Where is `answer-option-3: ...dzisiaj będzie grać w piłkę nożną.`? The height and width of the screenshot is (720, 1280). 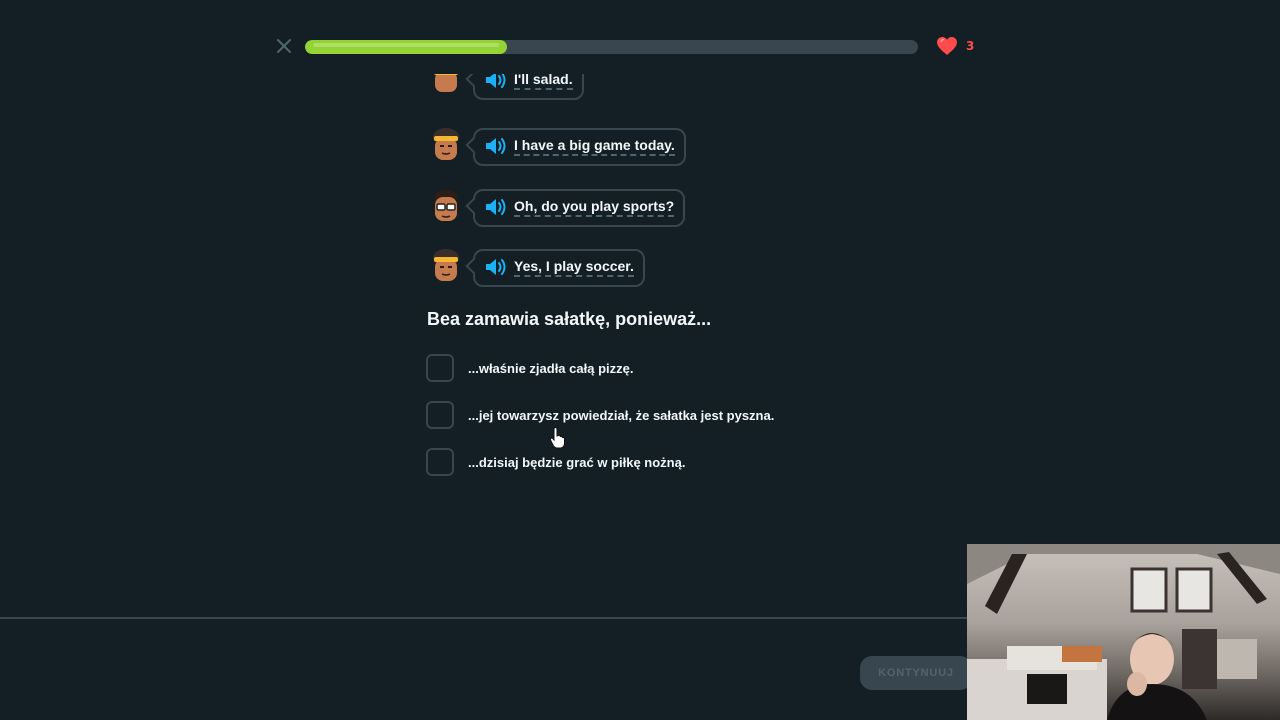 answer-option-3: ...dzisiaj będzie grać w piłkę nożną. is located at coordinates (555, 462).